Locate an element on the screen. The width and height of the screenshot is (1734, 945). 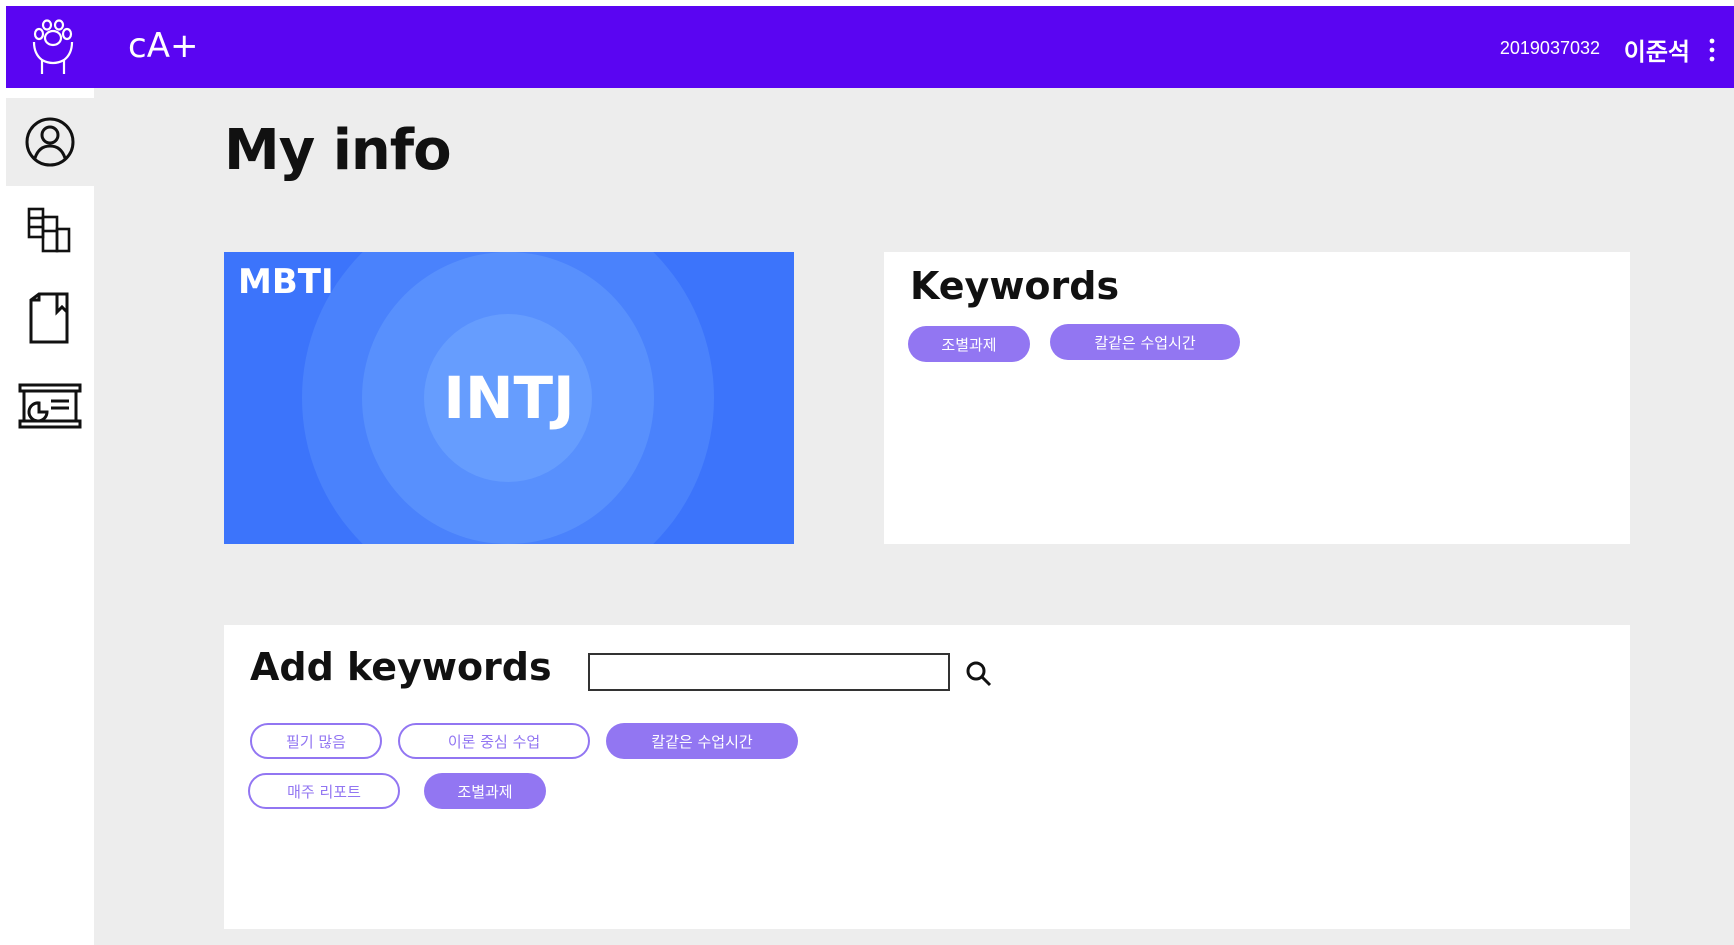
more-vertical-icon is located at coordinates (1712, 50).